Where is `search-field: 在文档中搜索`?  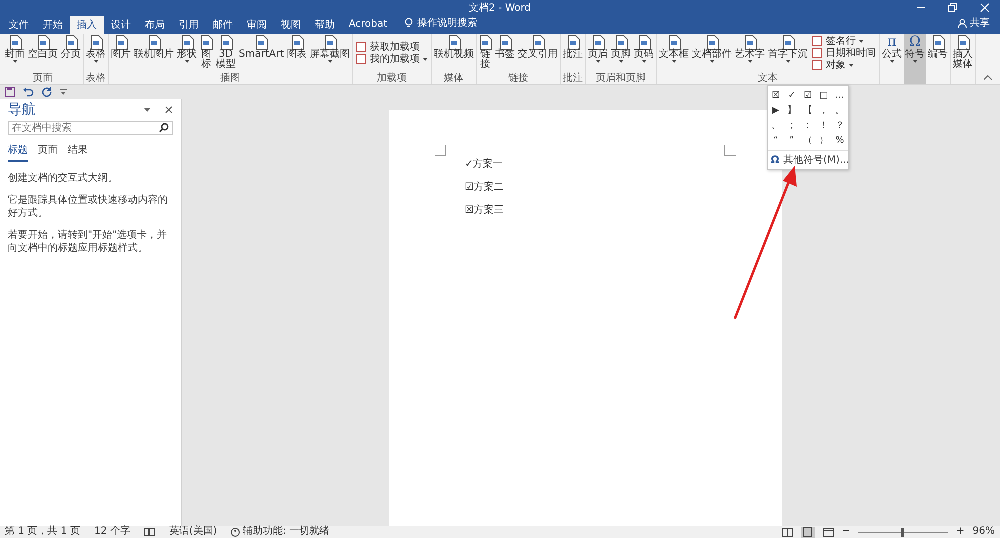 search-field: 在文档中搜索 is located at coordinates (90, 128).